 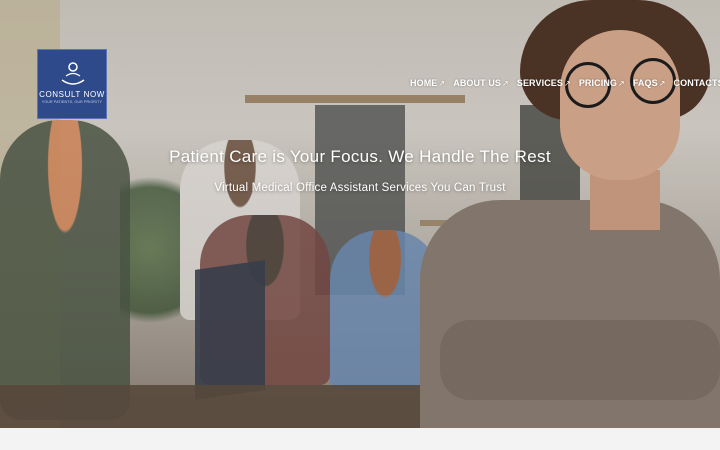 I want to click on nav-services: SERVICES↗, so click(x=544, y=83).